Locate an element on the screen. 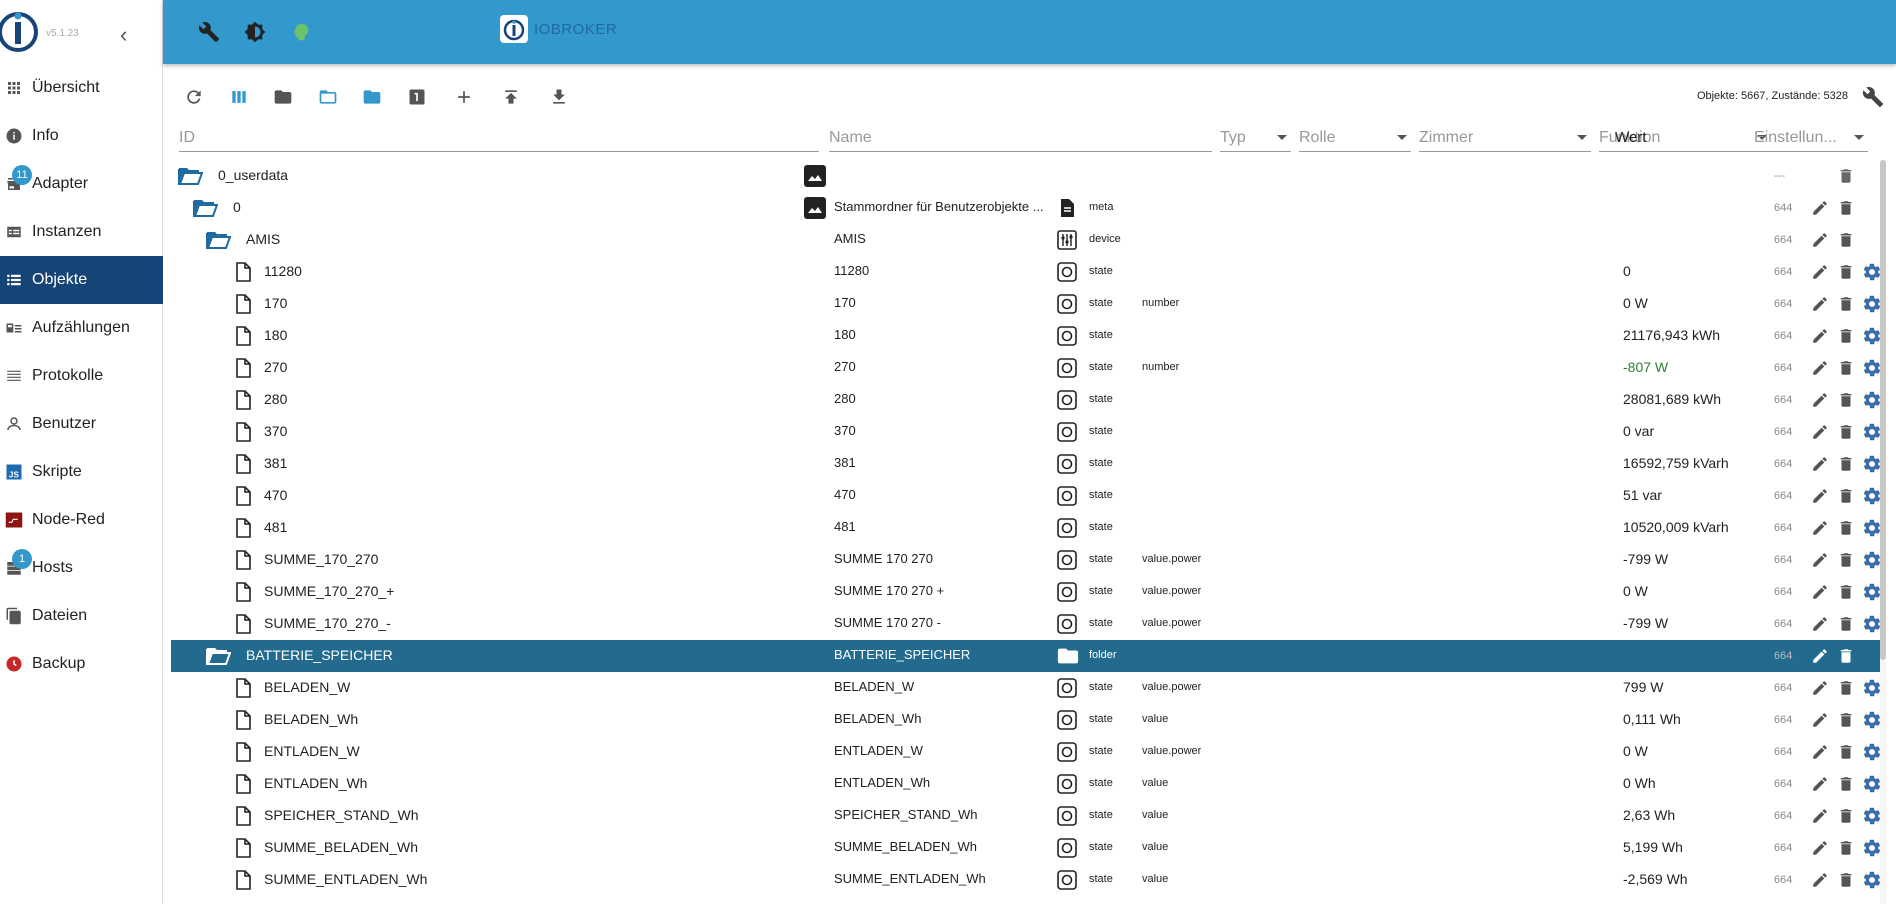 This screenshot has height=904, width=1896. id-filter-input: ID is located at coordinates (499, 137).